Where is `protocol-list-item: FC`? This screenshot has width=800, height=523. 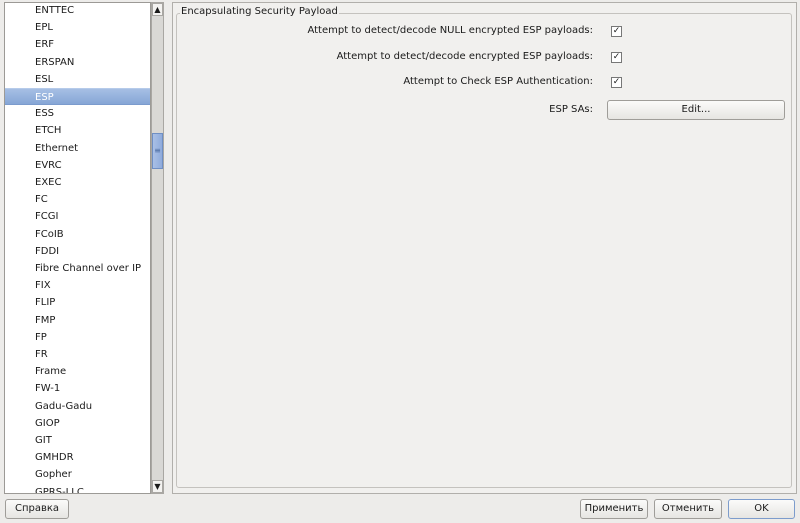 protocol-list-item: FC is located at coordinates (77, 199).